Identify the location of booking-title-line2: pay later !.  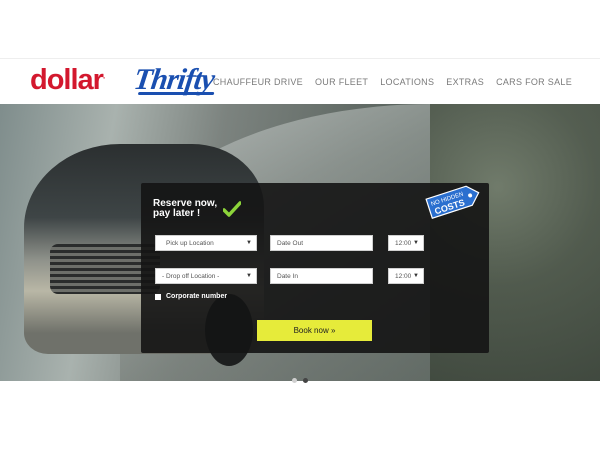
(177, 213).